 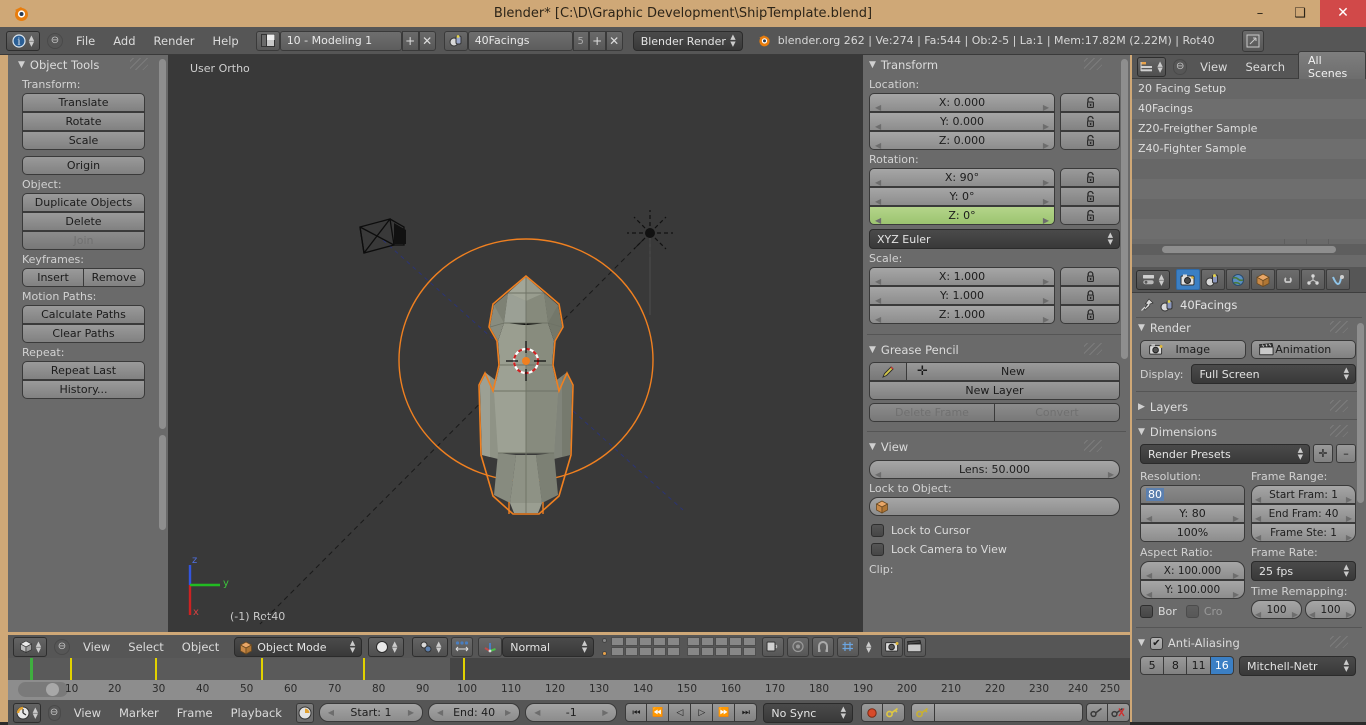 I want to click on aa-filter-dropdown: Mitchell-Netr ▲ ▼, so click(x=1297, y=666).